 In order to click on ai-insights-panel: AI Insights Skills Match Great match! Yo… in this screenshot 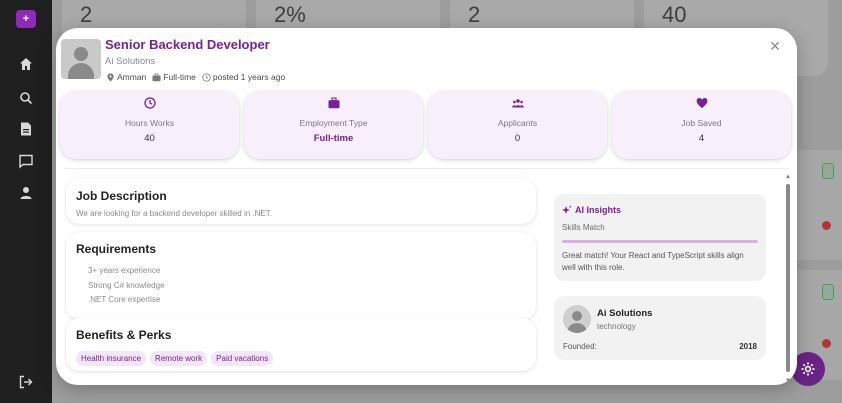, I will do `click(660, 237)`.